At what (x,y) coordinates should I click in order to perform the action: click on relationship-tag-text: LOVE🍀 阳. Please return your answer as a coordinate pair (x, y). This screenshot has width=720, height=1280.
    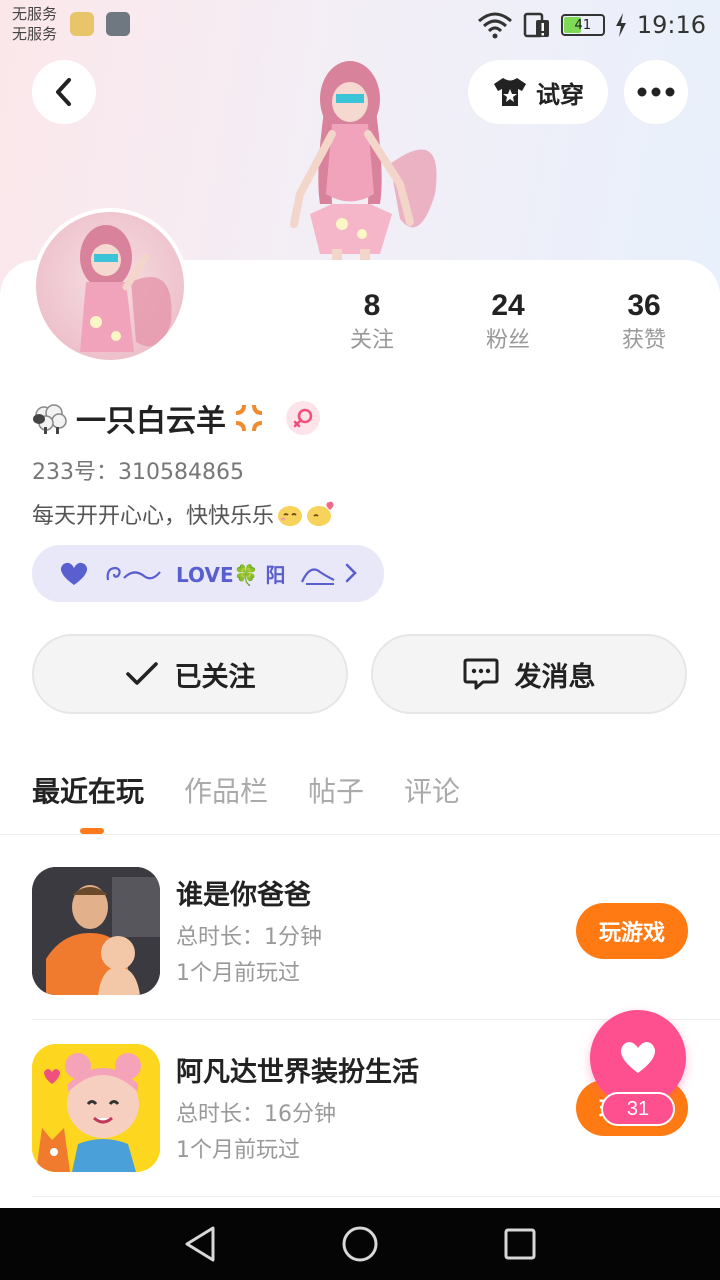
    Looking at the image, I should click on (231, 575).